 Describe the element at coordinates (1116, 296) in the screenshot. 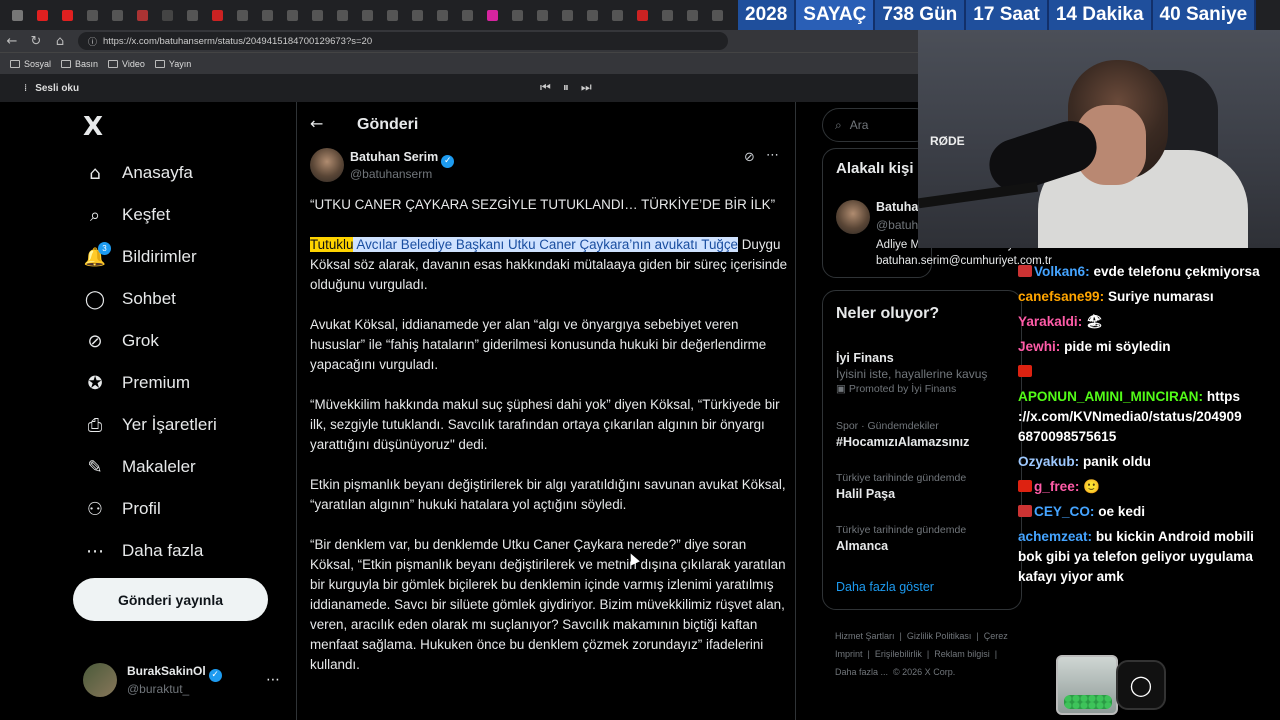

I see `chat-message: canefsane99: Suriye numarası` at that location.